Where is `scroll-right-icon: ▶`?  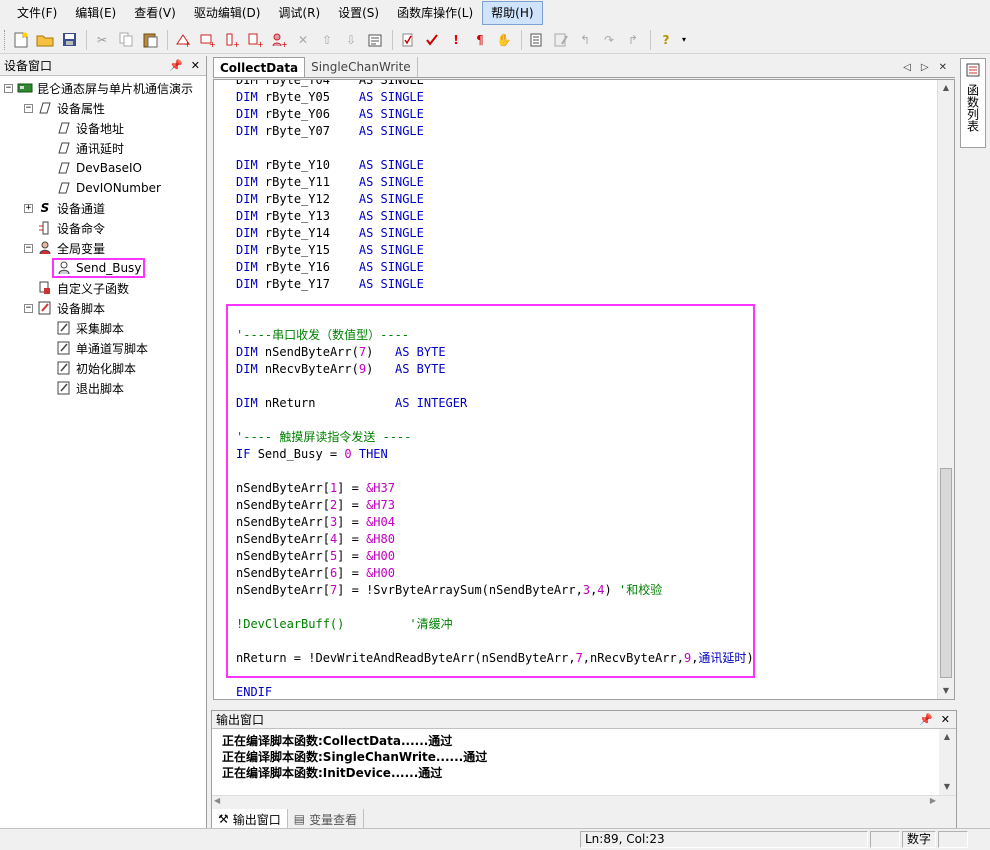
scroll-right-icon: ▶ is located at coordinates (933, 800).